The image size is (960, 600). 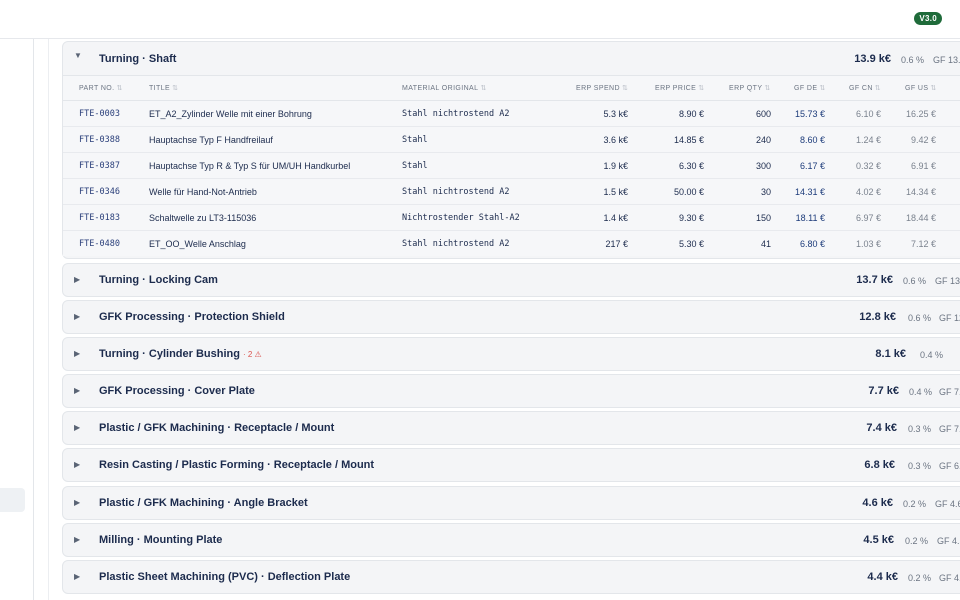 What do you see at coordinates (949, 578) in the screenshot?
I see `group-gf: GF 4.4` at bounding box center [949, 578].